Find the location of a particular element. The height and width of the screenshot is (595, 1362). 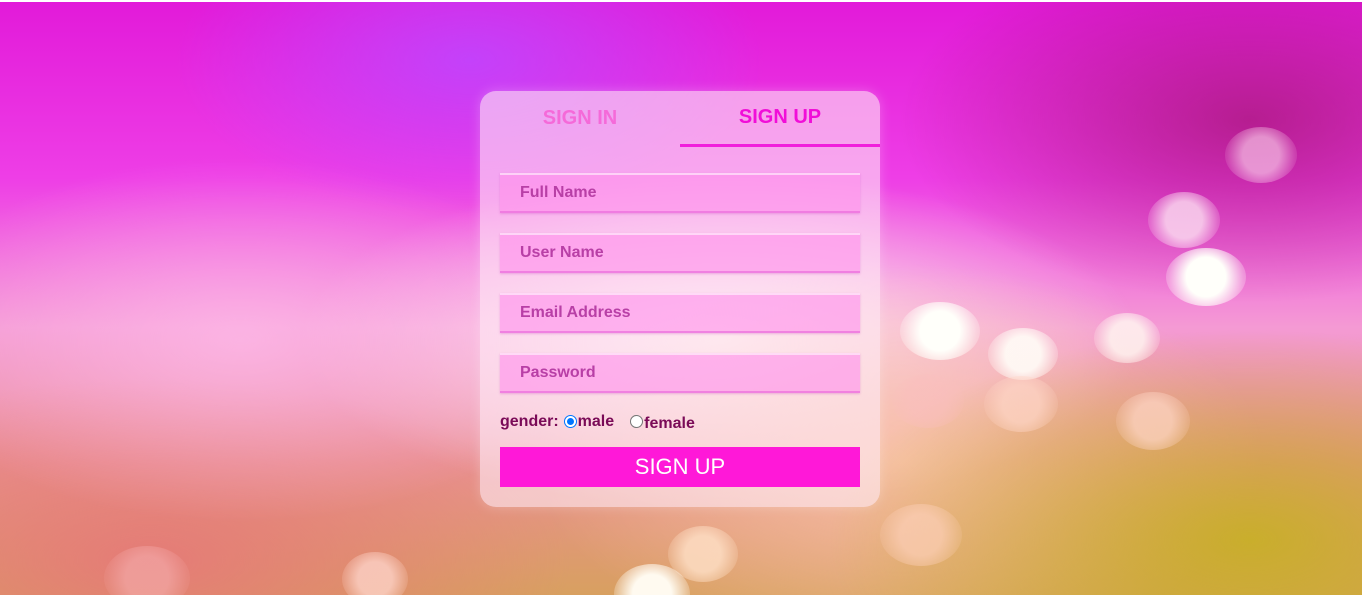

gender-label: gender: is located at coordinates (529, 421).